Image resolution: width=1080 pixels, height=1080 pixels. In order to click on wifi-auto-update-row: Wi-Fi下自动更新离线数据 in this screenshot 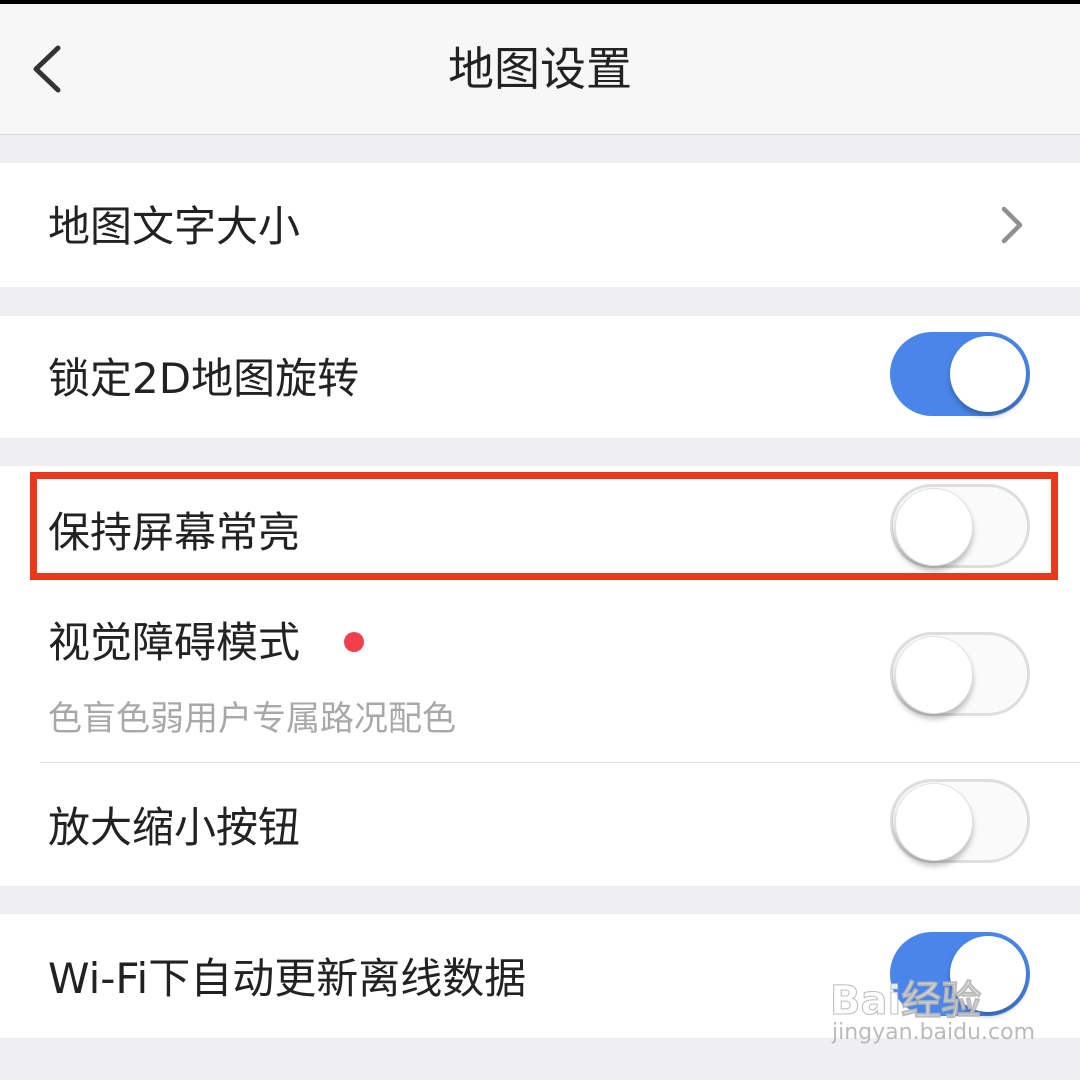, I will do `click(540, 976)`.